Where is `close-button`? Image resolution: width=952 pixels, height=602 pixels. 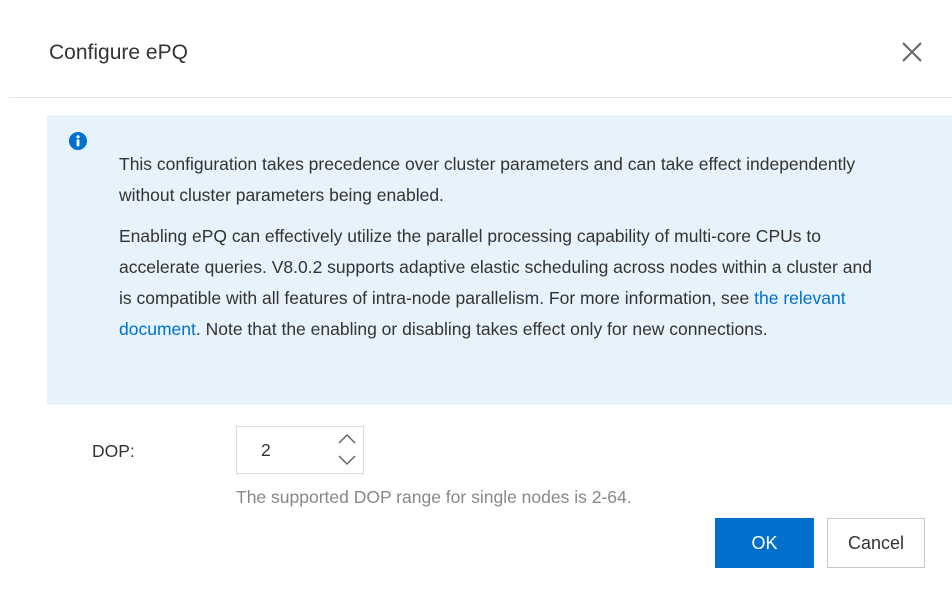
close-button is located at coordinates (912, 52).